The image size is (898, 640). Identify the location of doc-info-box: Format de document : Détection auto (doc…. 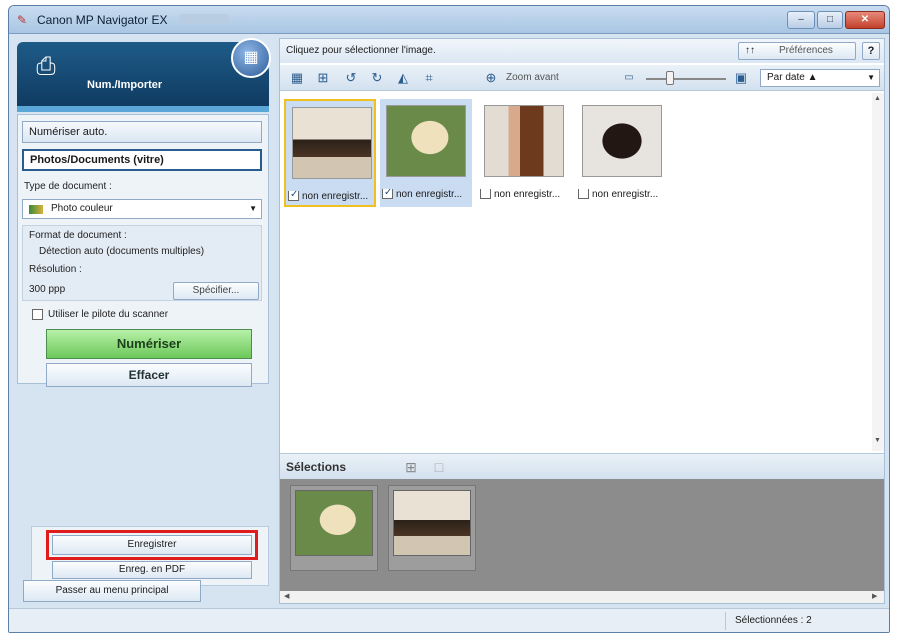
(142, 263).